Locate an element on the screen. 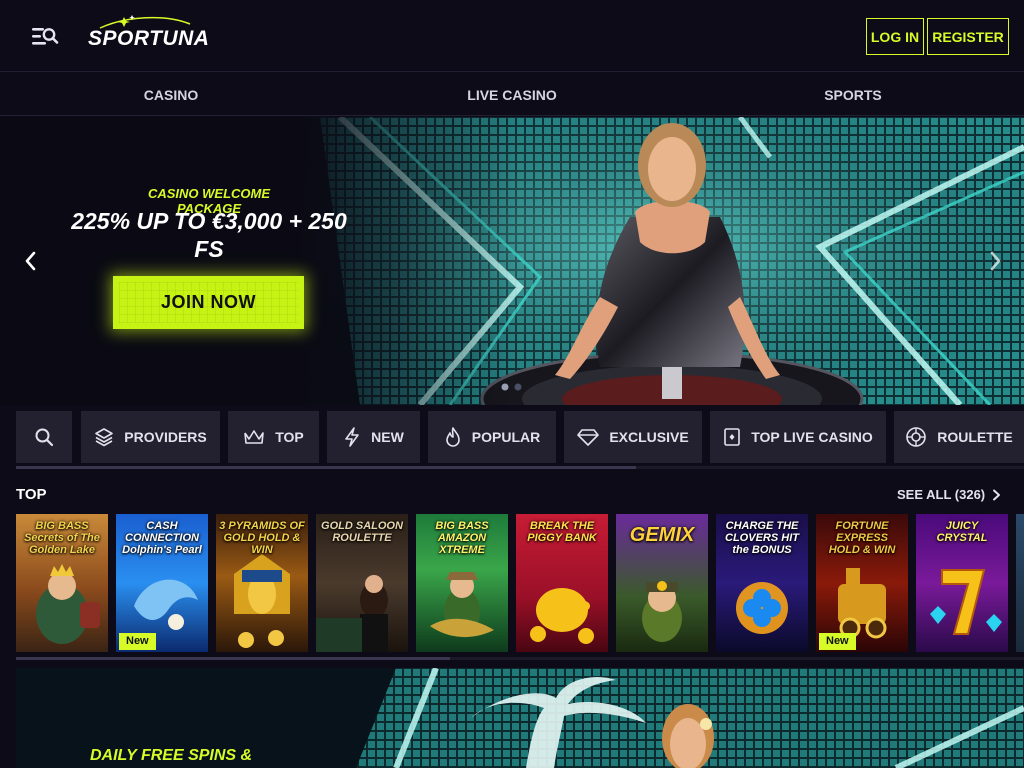  filter-label: EXCLUSIVE is located at coordinates (649, 437).